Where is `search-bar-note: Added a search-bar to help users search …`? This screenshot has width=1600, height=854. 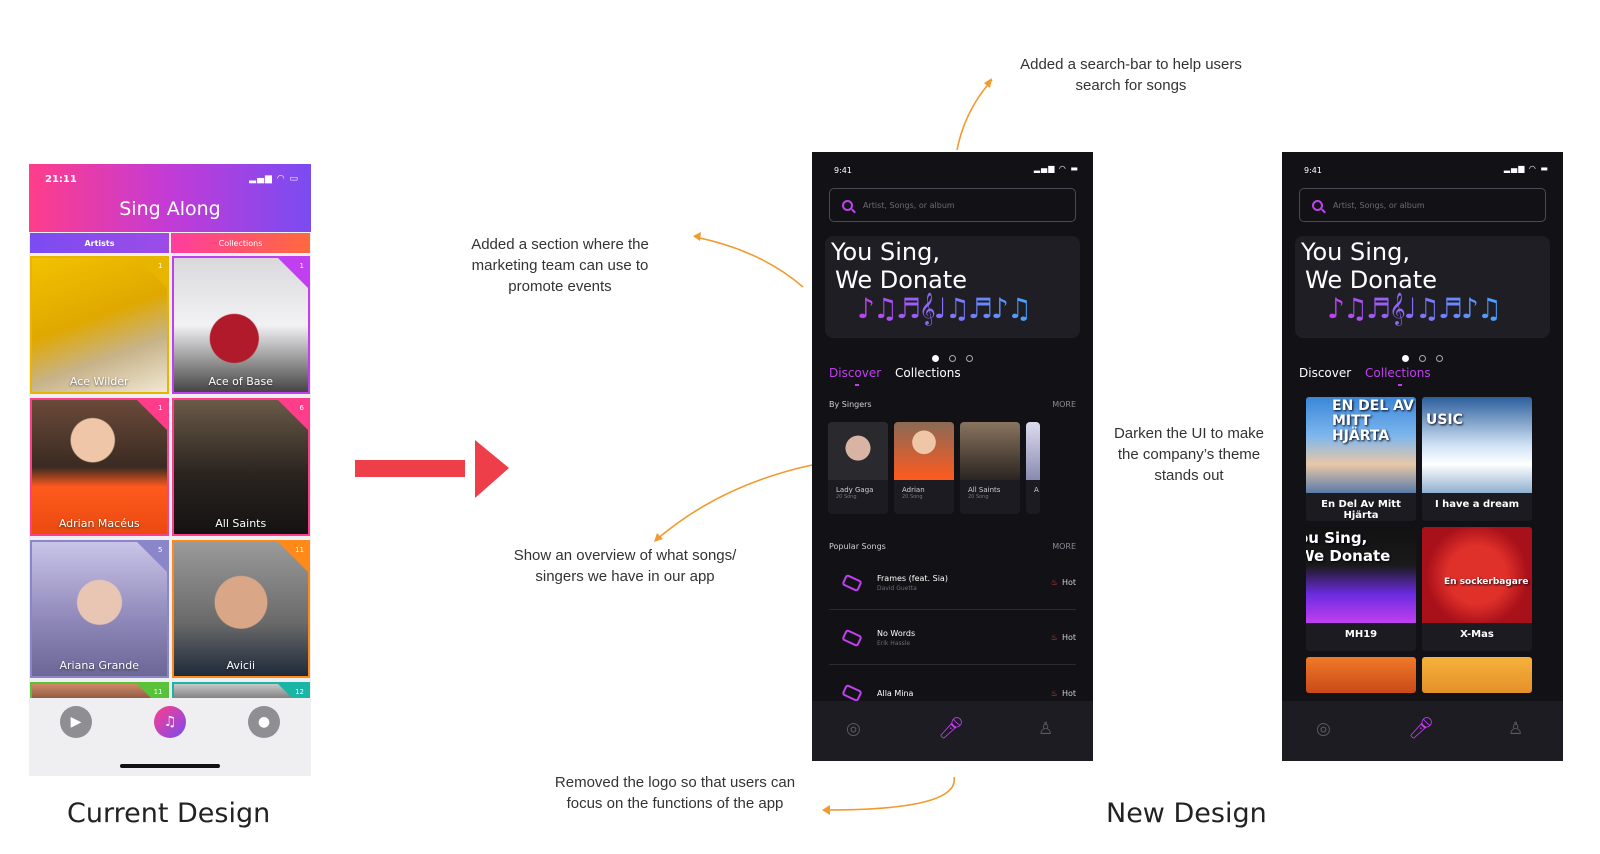 search-bar-note: Added a search-bar to help users search … is located at coordinates (1131, 75).